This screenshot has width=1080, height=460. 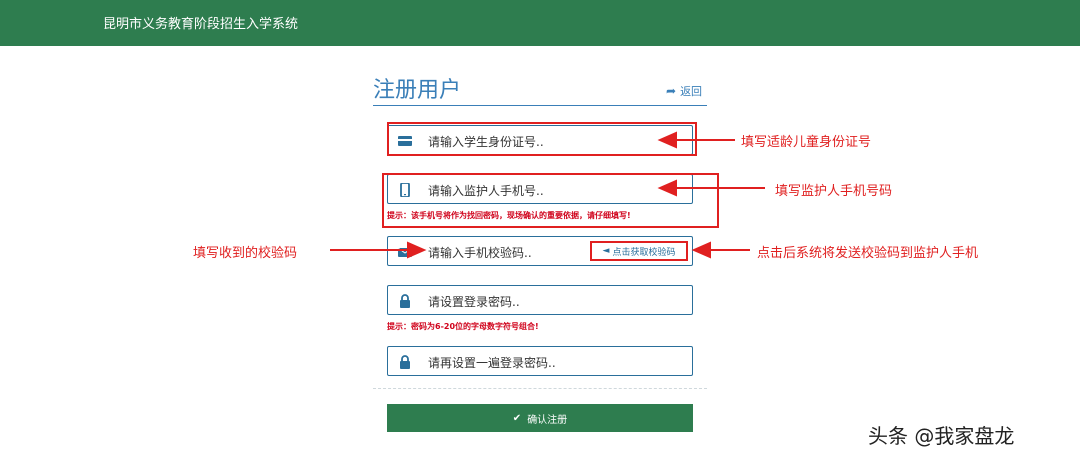 What do you see at coordinates (417, 250) in the screenshot?
I see `arrow-to-sms-code` at bounding box center [417, 250].